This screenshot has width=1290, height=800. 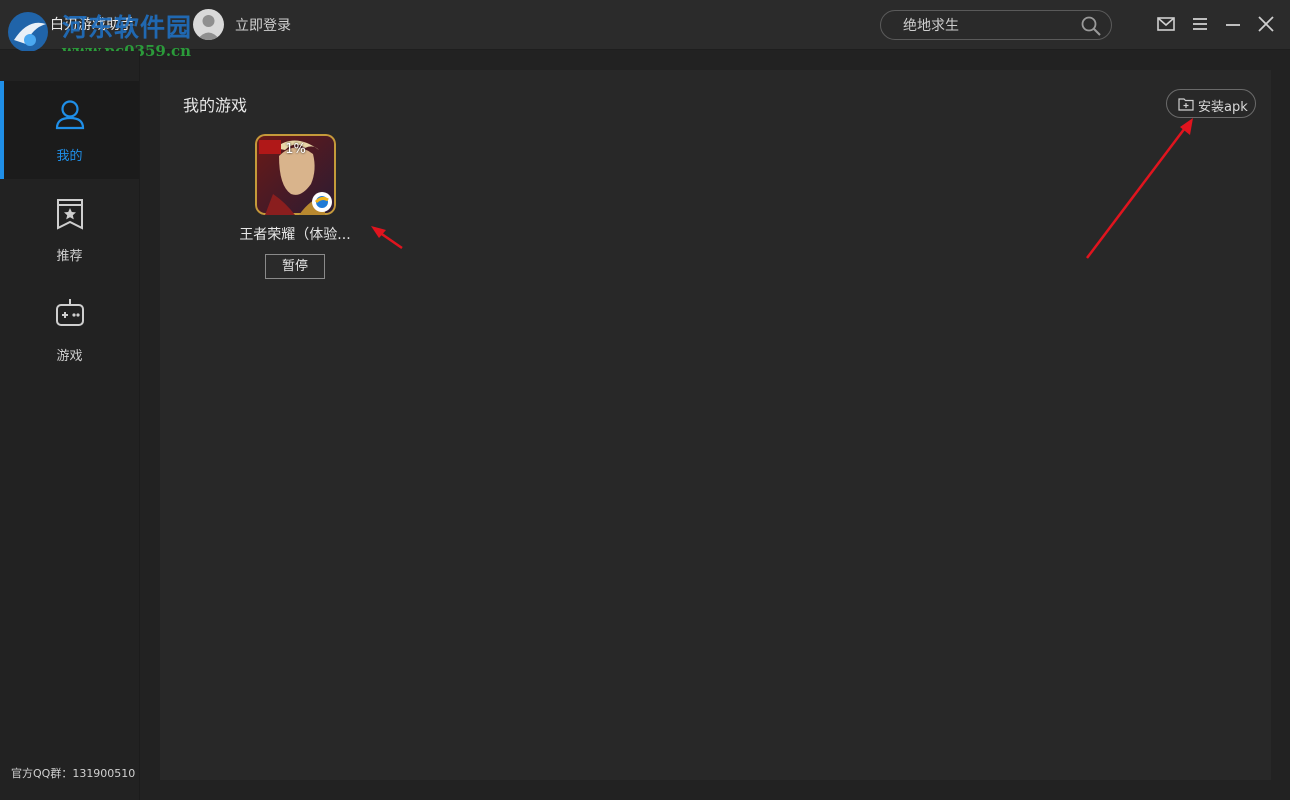 What do you see at coordinates (69, 330) in the screenshot?
I see `sidebar-item-games: 游戏` at bounding box center [69, 330].